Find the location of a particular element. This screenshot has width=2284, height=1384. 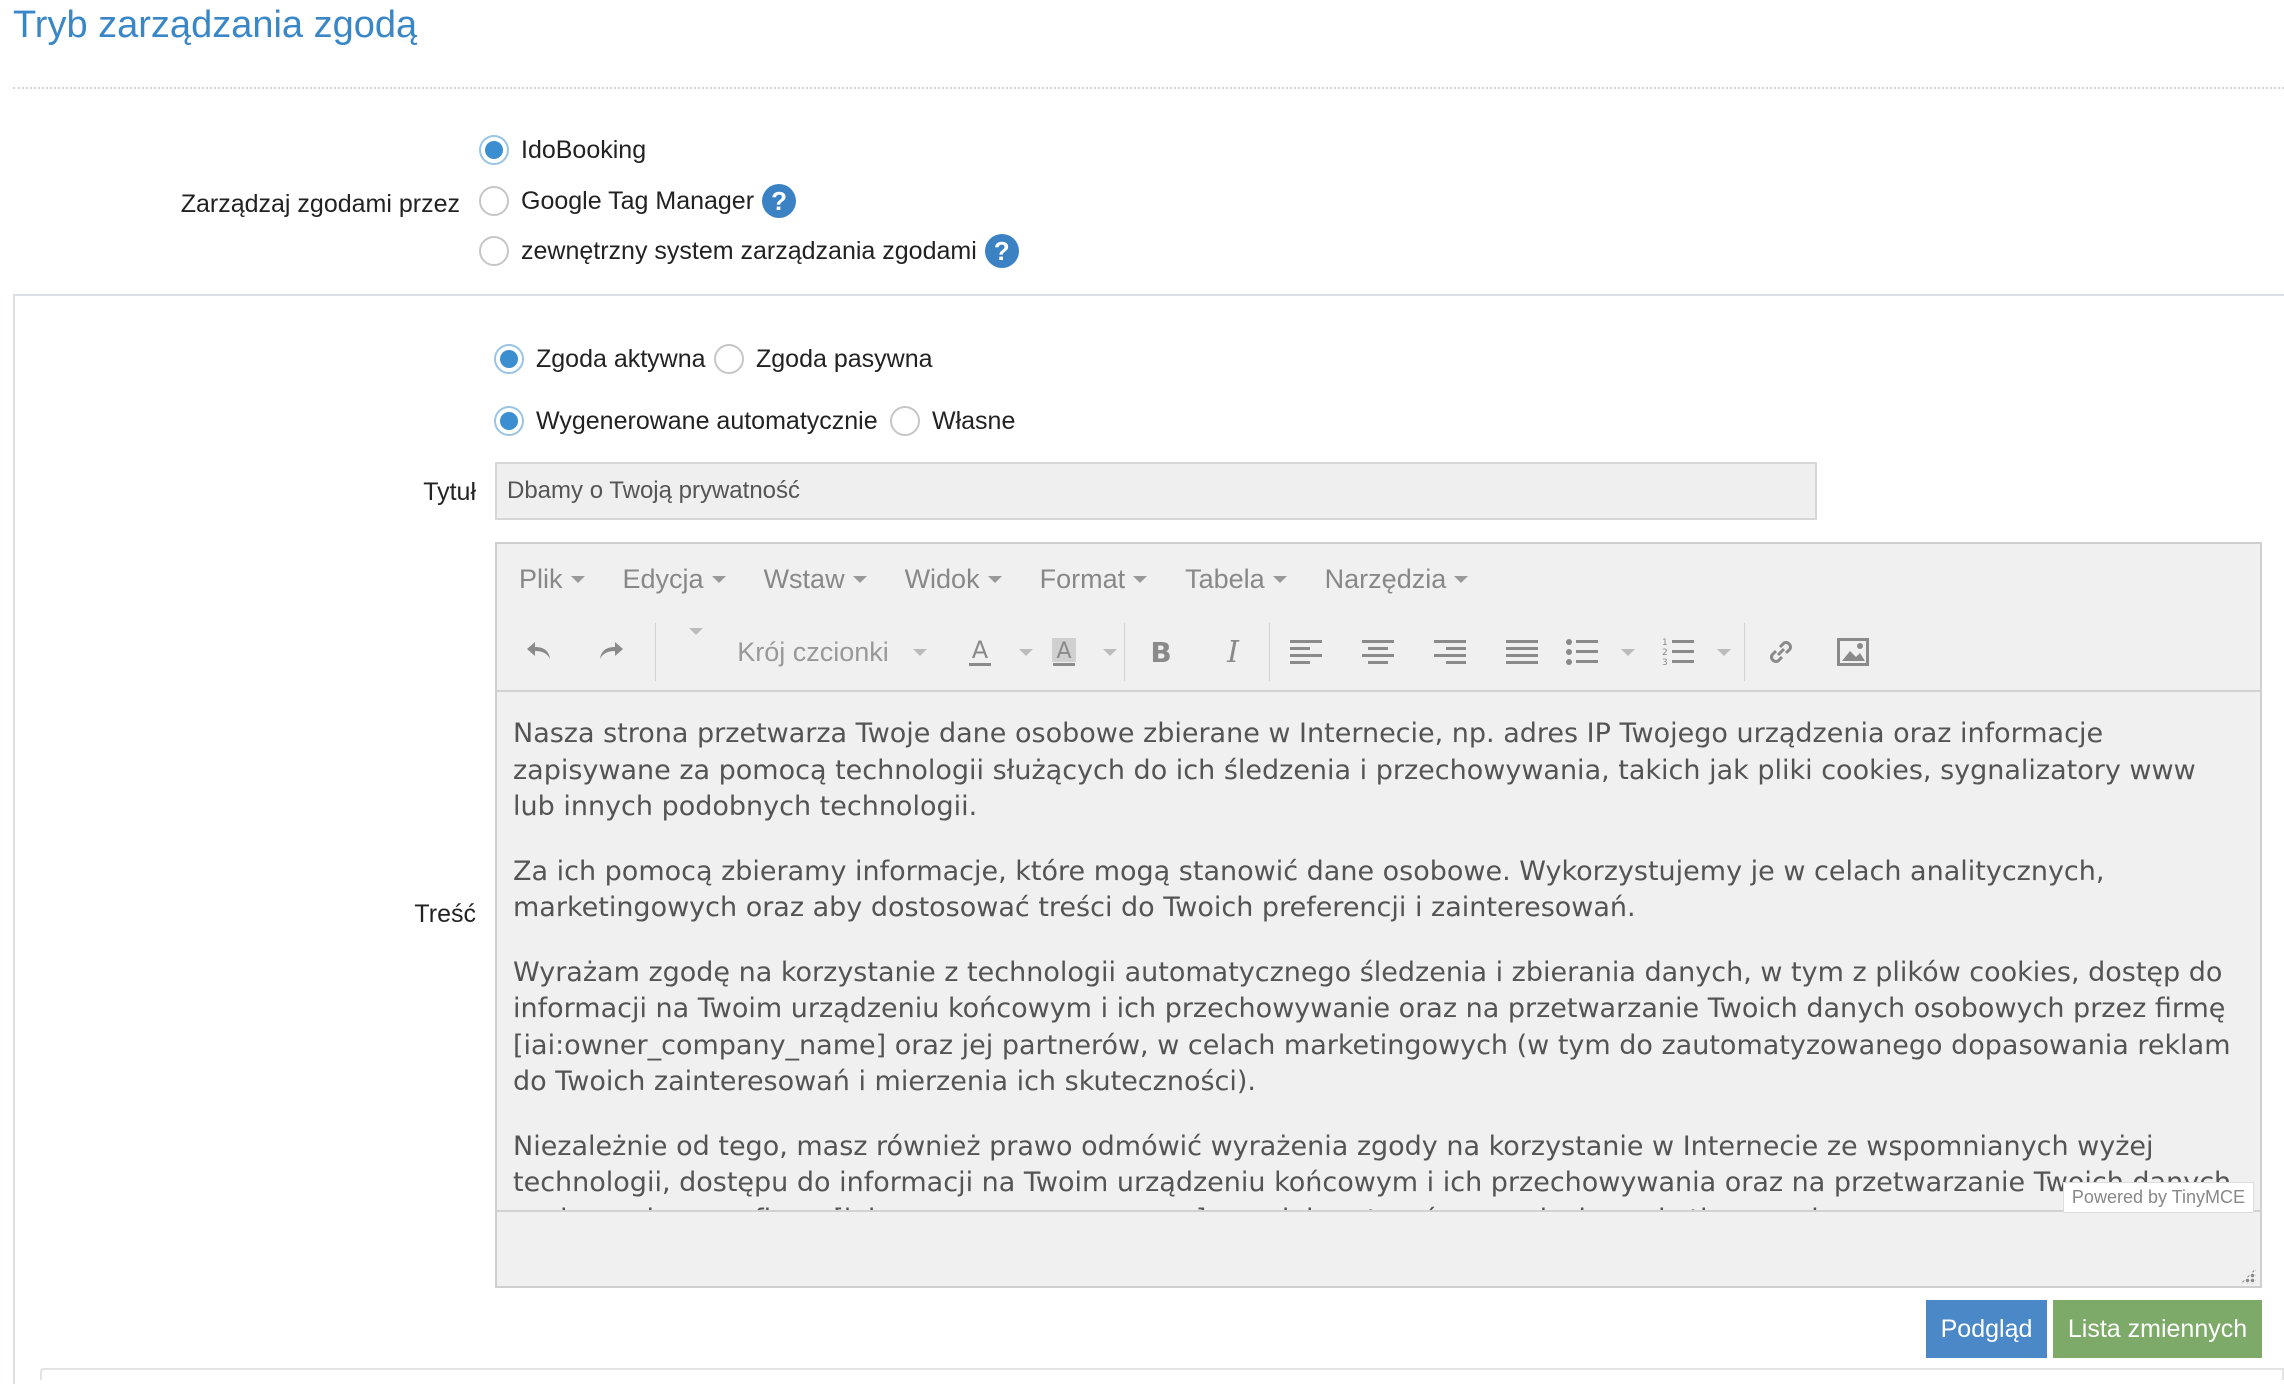

svg-text: B is located at coordinates (1160, 652).